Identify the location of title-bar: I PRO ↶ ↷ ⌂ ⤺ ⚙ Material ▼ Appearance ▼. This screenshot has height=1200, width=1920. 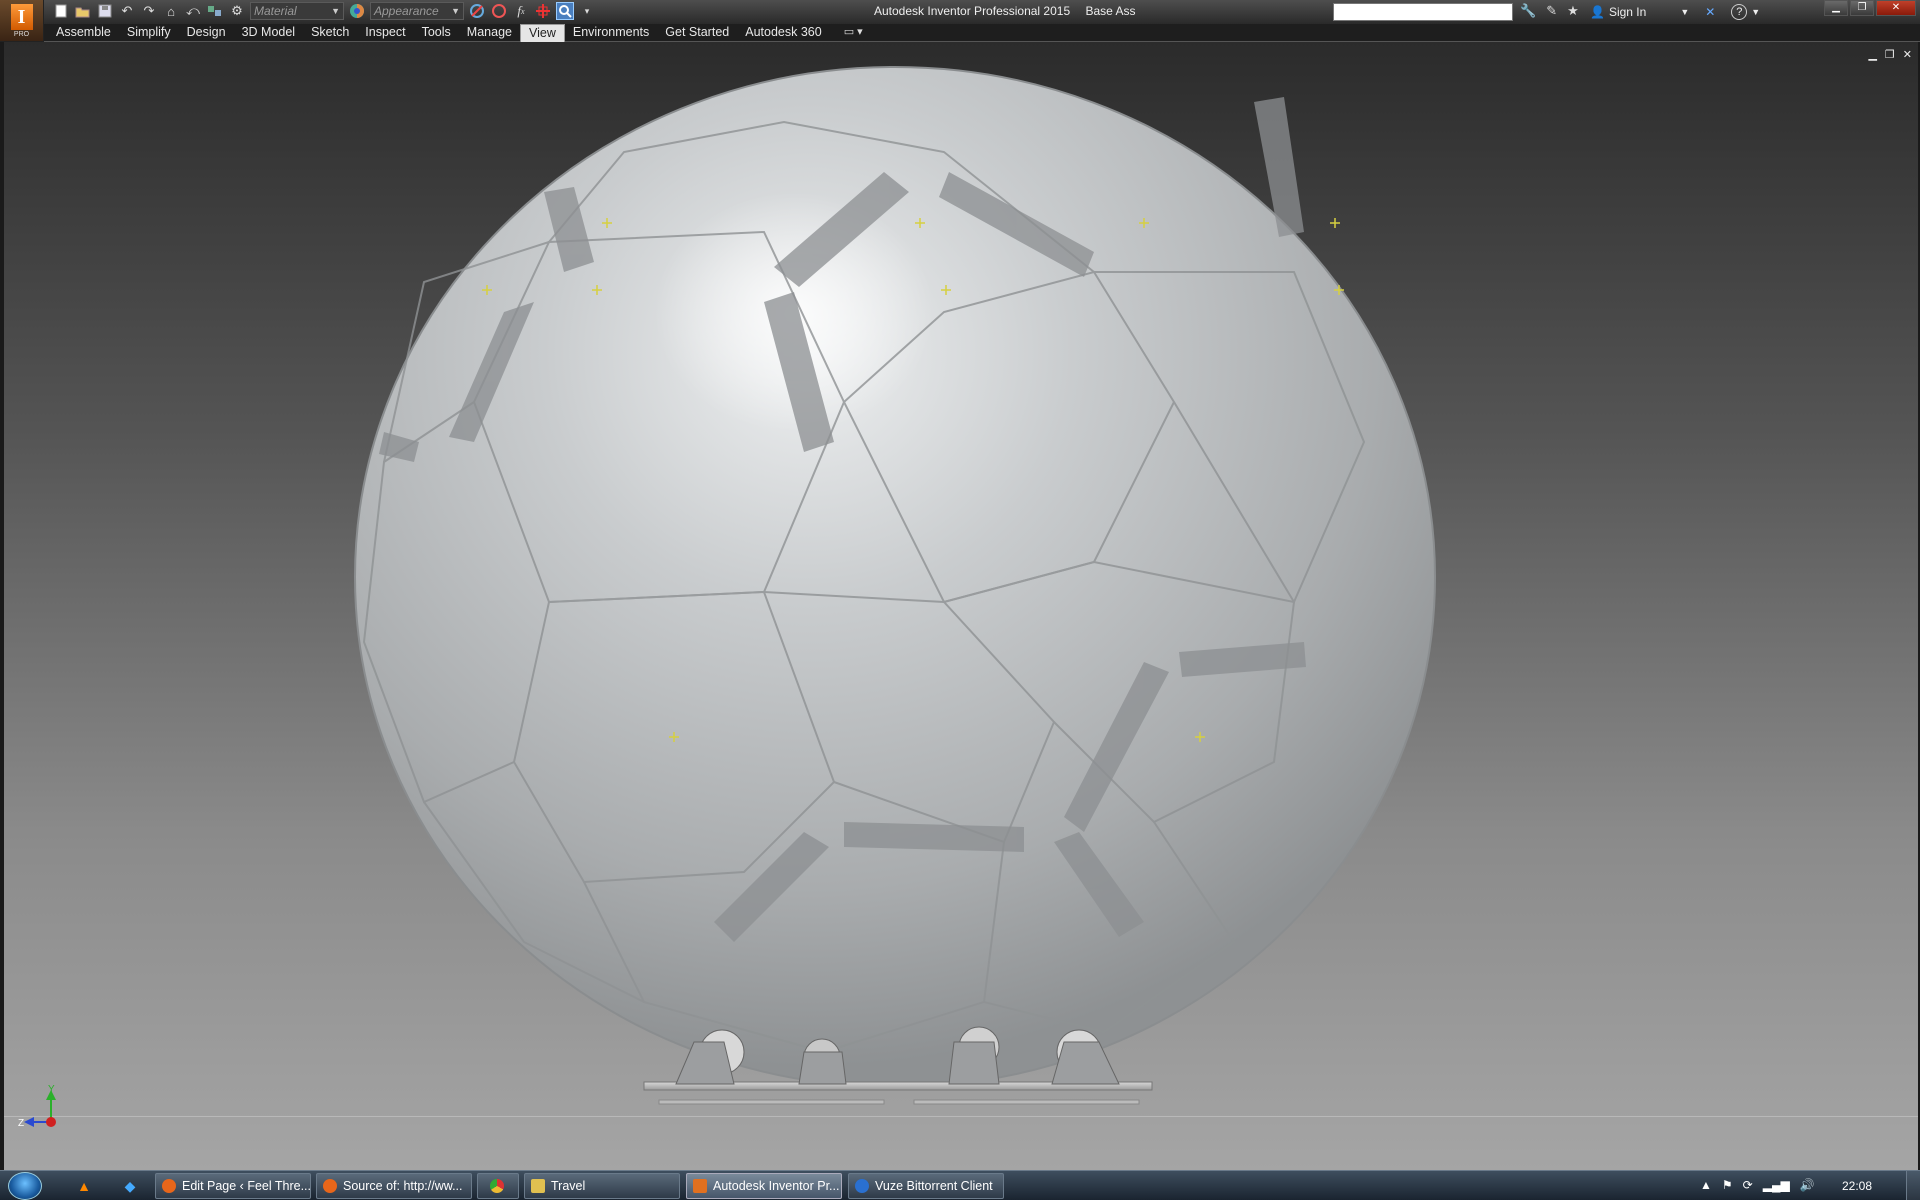
(960, 21).